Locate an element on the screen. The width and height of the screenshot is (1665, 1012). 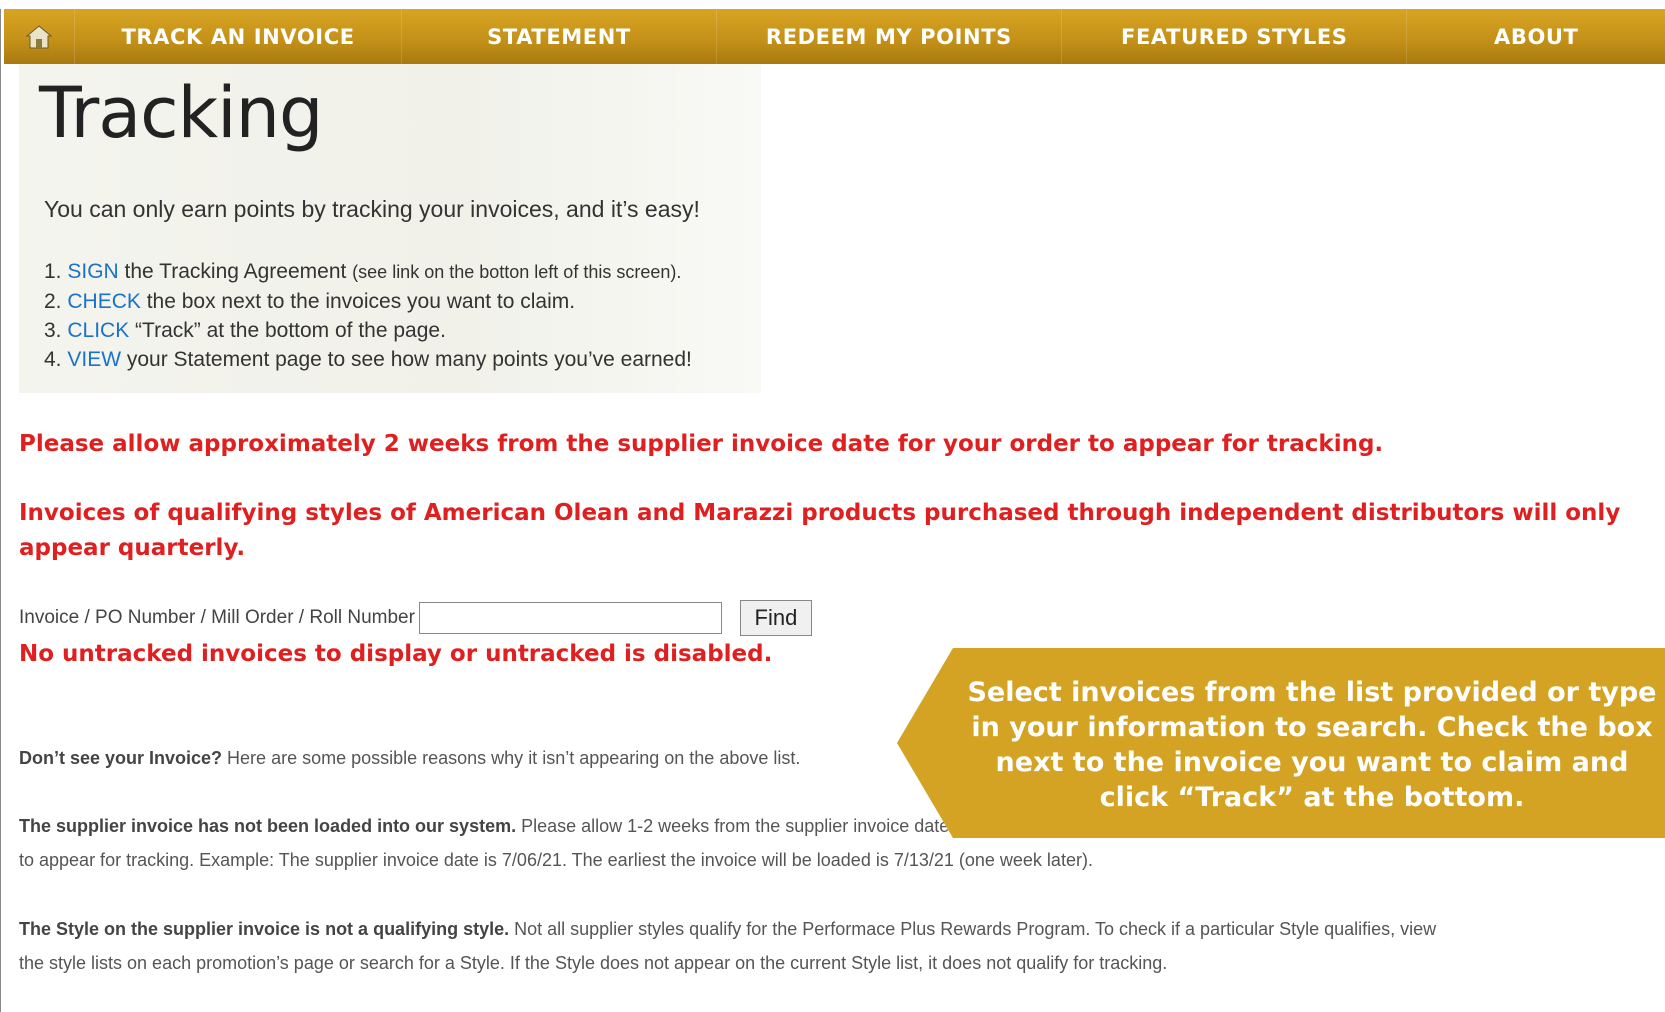
nav-statement: STATEMENT is located at coordinates (559, 36).